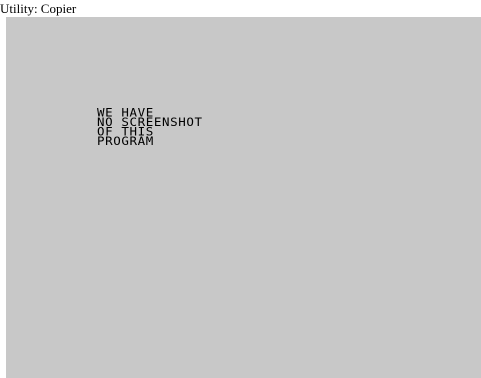 Image resolution: width=481 pixels, height=378 pixels. Describe the element at coordinates (150, 127) in the screenshot. I see `placeholder-message: WE HAVE NO SCREENSHOT OF THIS PROGRAM` at that location.